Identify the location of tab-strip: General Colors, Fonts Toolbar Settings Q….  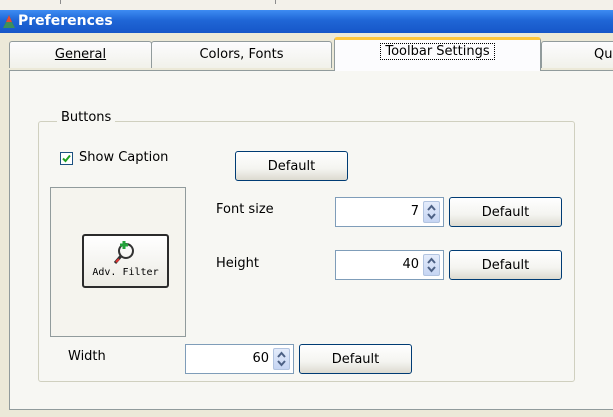
(306, 52).